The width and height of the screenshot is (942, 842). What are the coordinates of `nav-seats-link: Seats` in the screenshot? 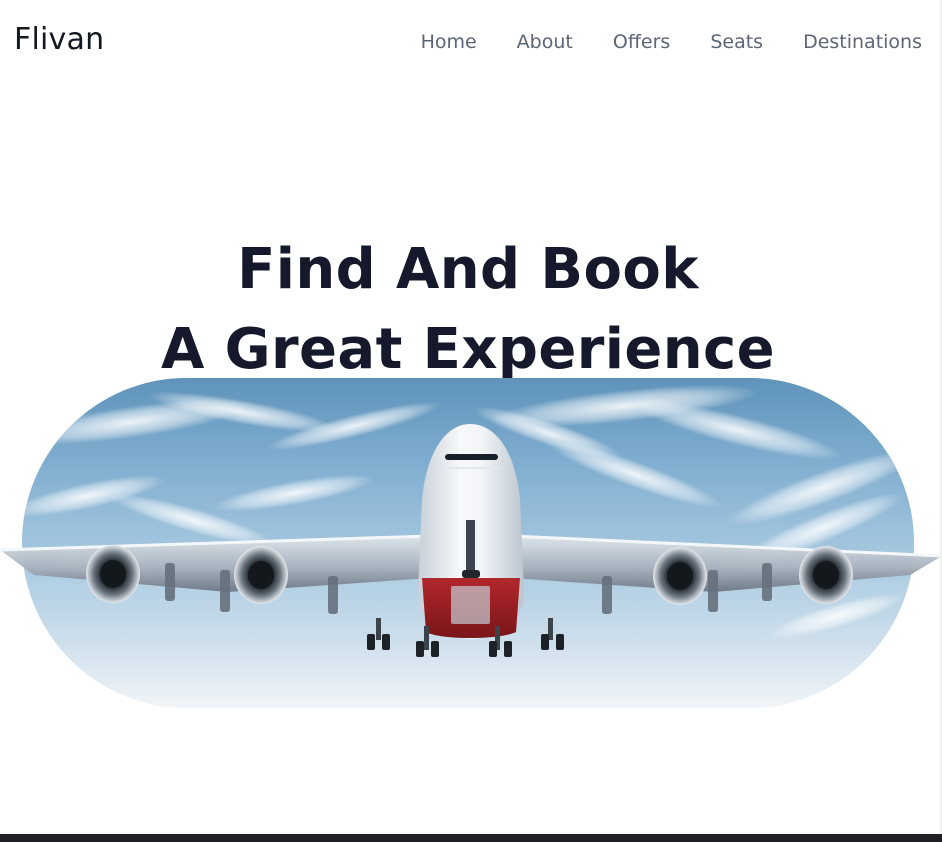 It's located at (736, 42).